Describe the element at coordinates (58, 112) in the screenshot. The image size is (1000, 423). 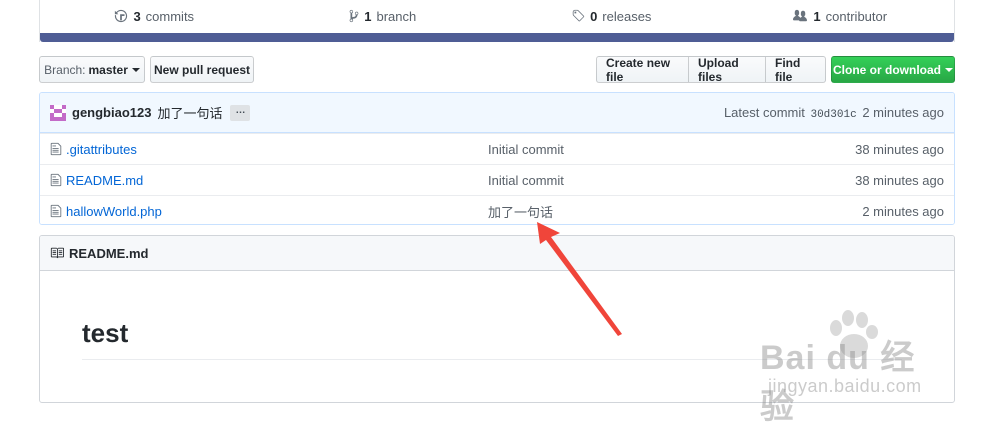
I see `avatar` at that location.